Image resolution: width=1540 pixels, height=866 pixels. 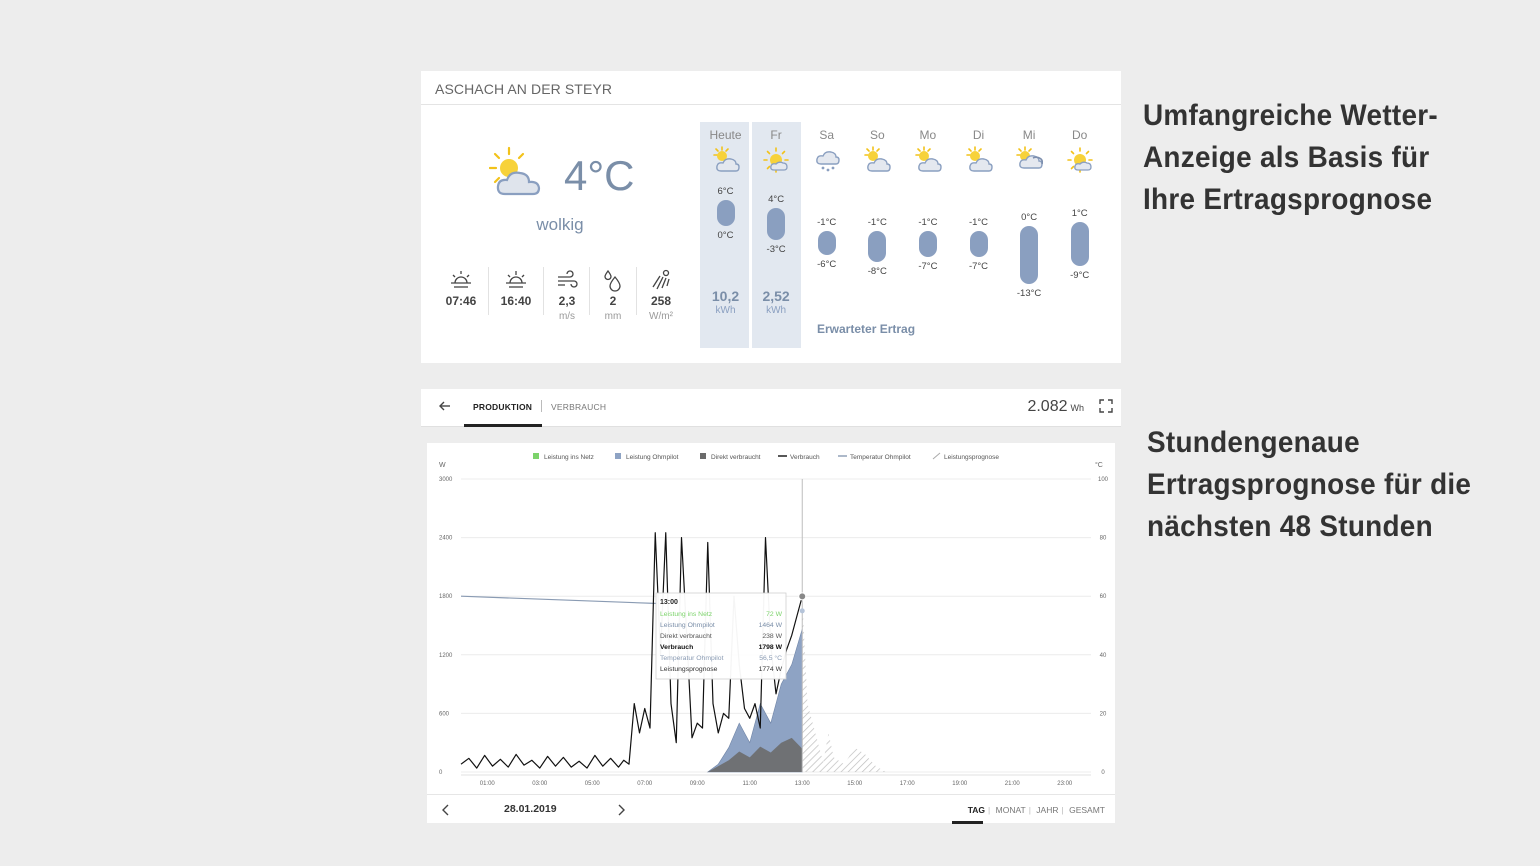 What do you see at coordinates (776, 160) in the screenshot?
I see `sun-icon` at bounding box center [776, 160].